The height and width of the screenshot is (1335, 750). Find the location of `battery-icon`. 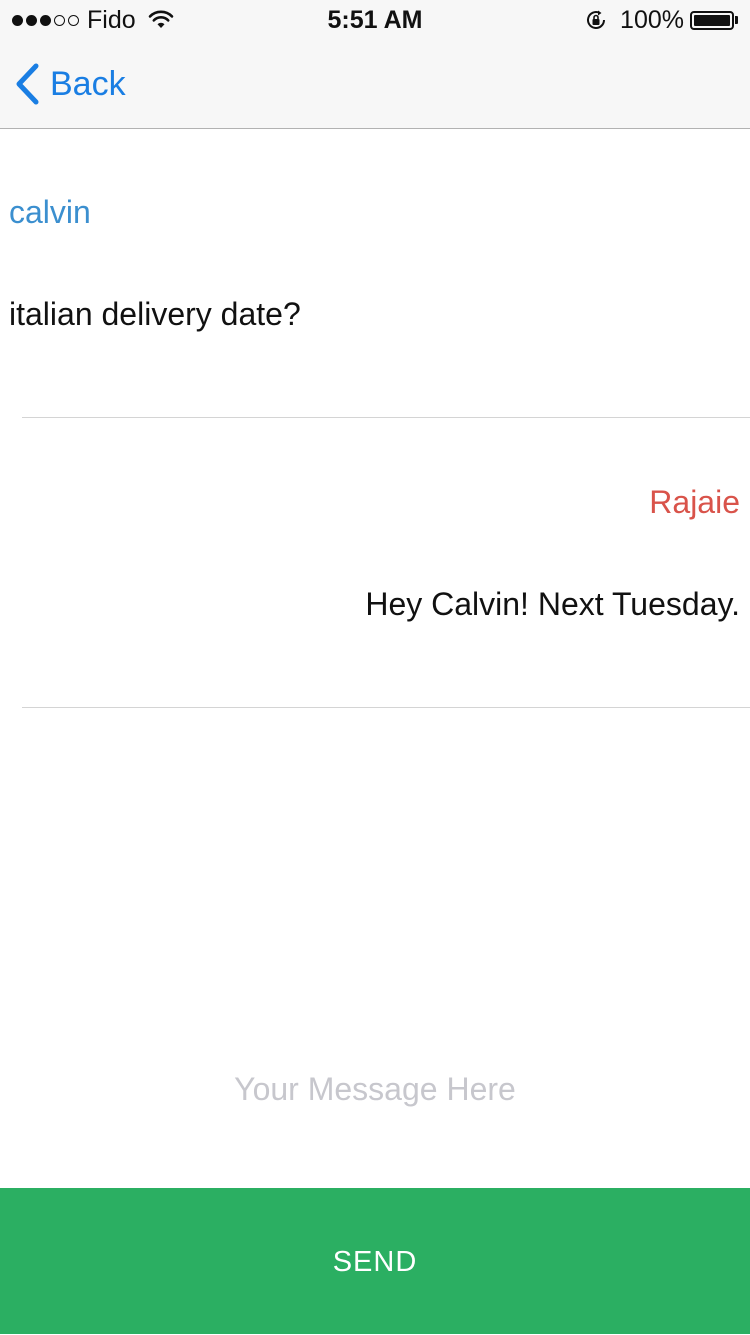

battery-icon is located at coordinates (714, 20).